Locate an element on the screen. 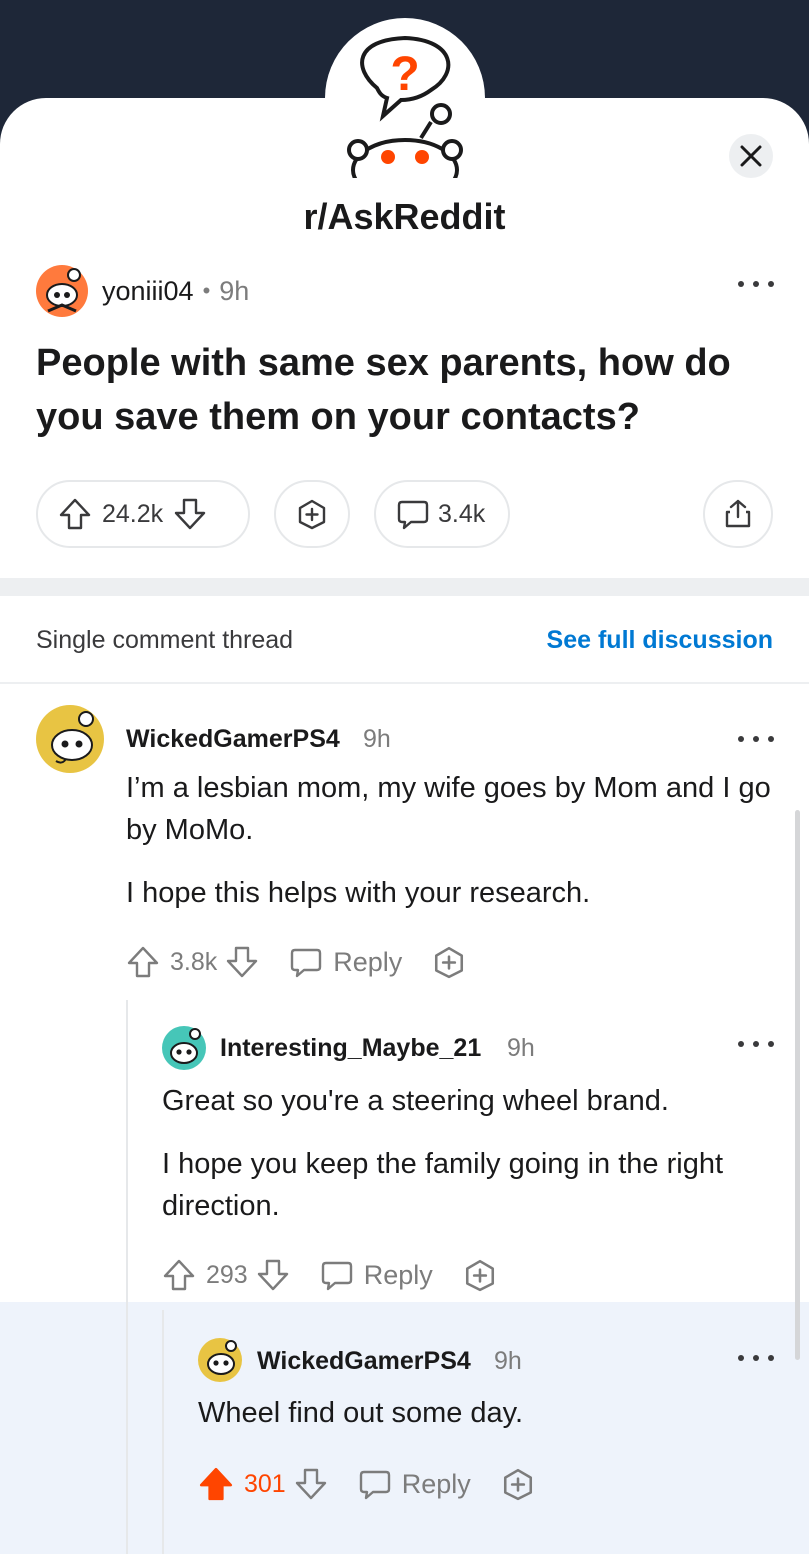  close-icon is located at coordinates (751, 156).